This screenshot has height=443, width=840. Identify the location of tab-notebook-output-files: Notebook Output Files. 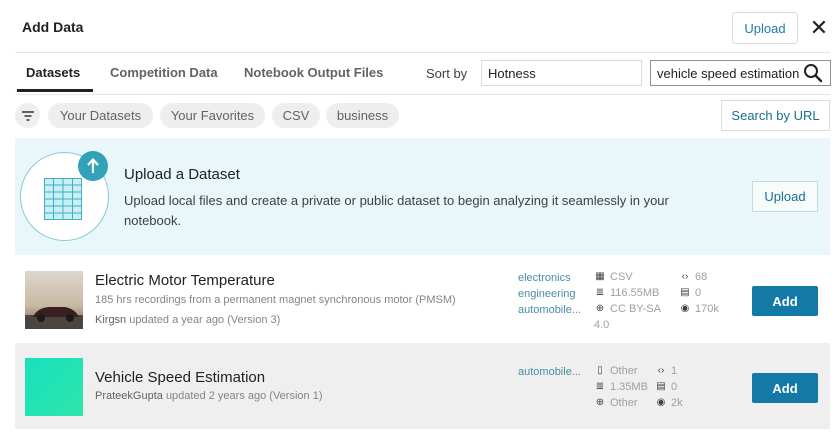
(313, 72).